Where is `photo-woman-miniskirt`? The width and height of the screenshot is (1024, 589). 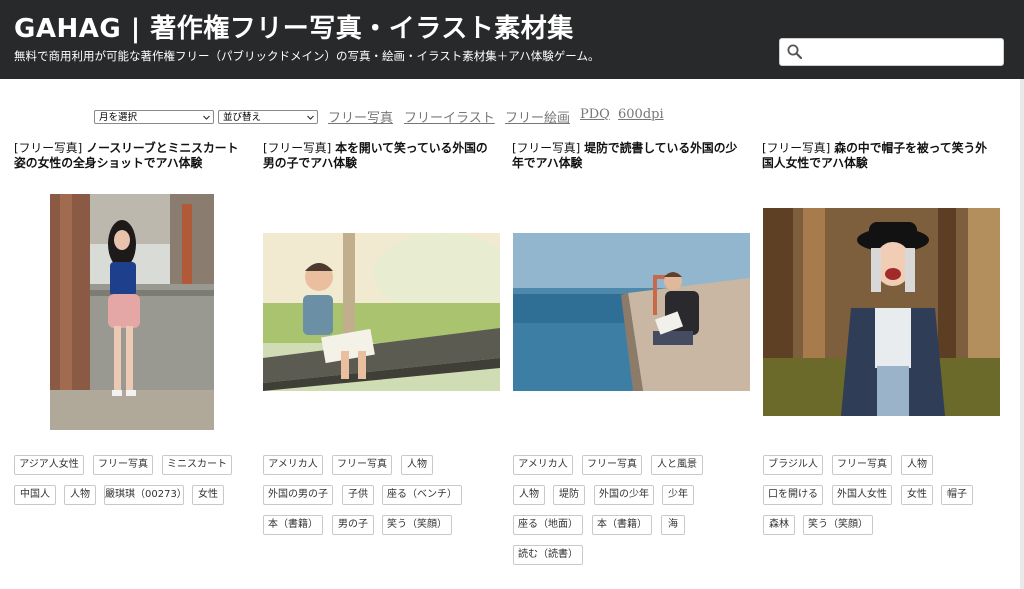 photo-woman-miniskirt is located at coordinates (132, 312).